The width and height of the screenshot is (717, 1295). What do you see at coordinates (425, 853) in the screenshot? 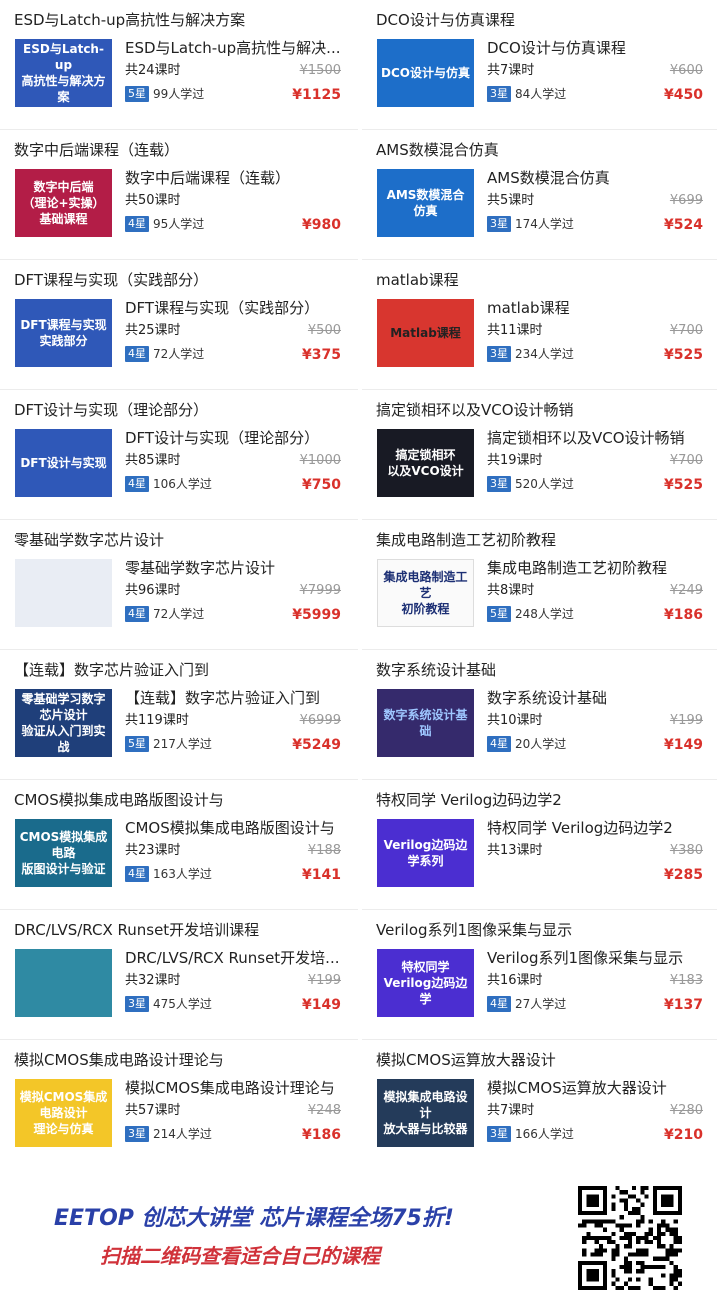
I see `course-thumbnail: Verilog边码边学系列` at bounding box center [425, 853].